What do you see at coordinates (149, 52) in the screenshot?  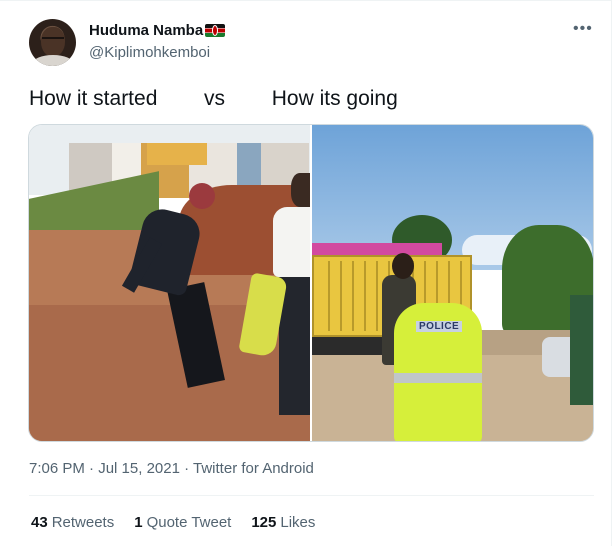 I see `author-handle: @Kiplimohkemboi` at bounding box center [149, 52].